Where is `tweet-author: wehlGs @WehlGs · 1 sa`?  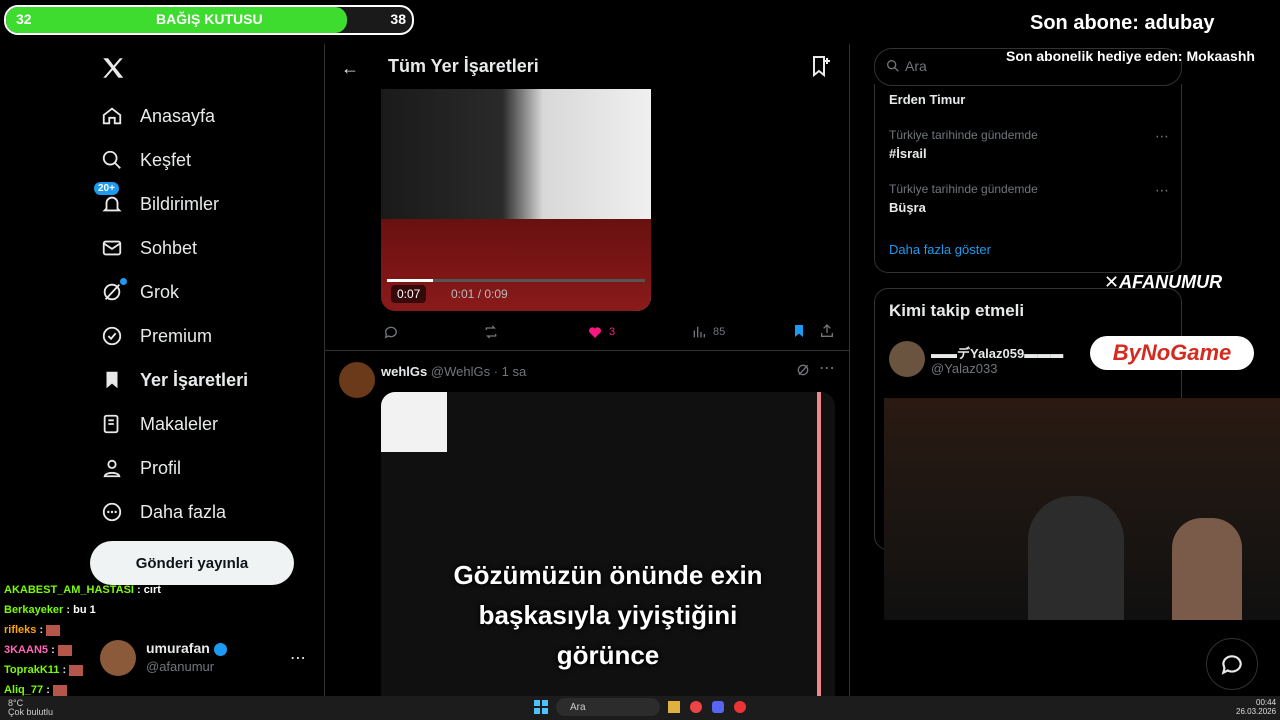 tweet-author: wehlGs @WehlGs · 1 sa is located at coordinates (453, 371).